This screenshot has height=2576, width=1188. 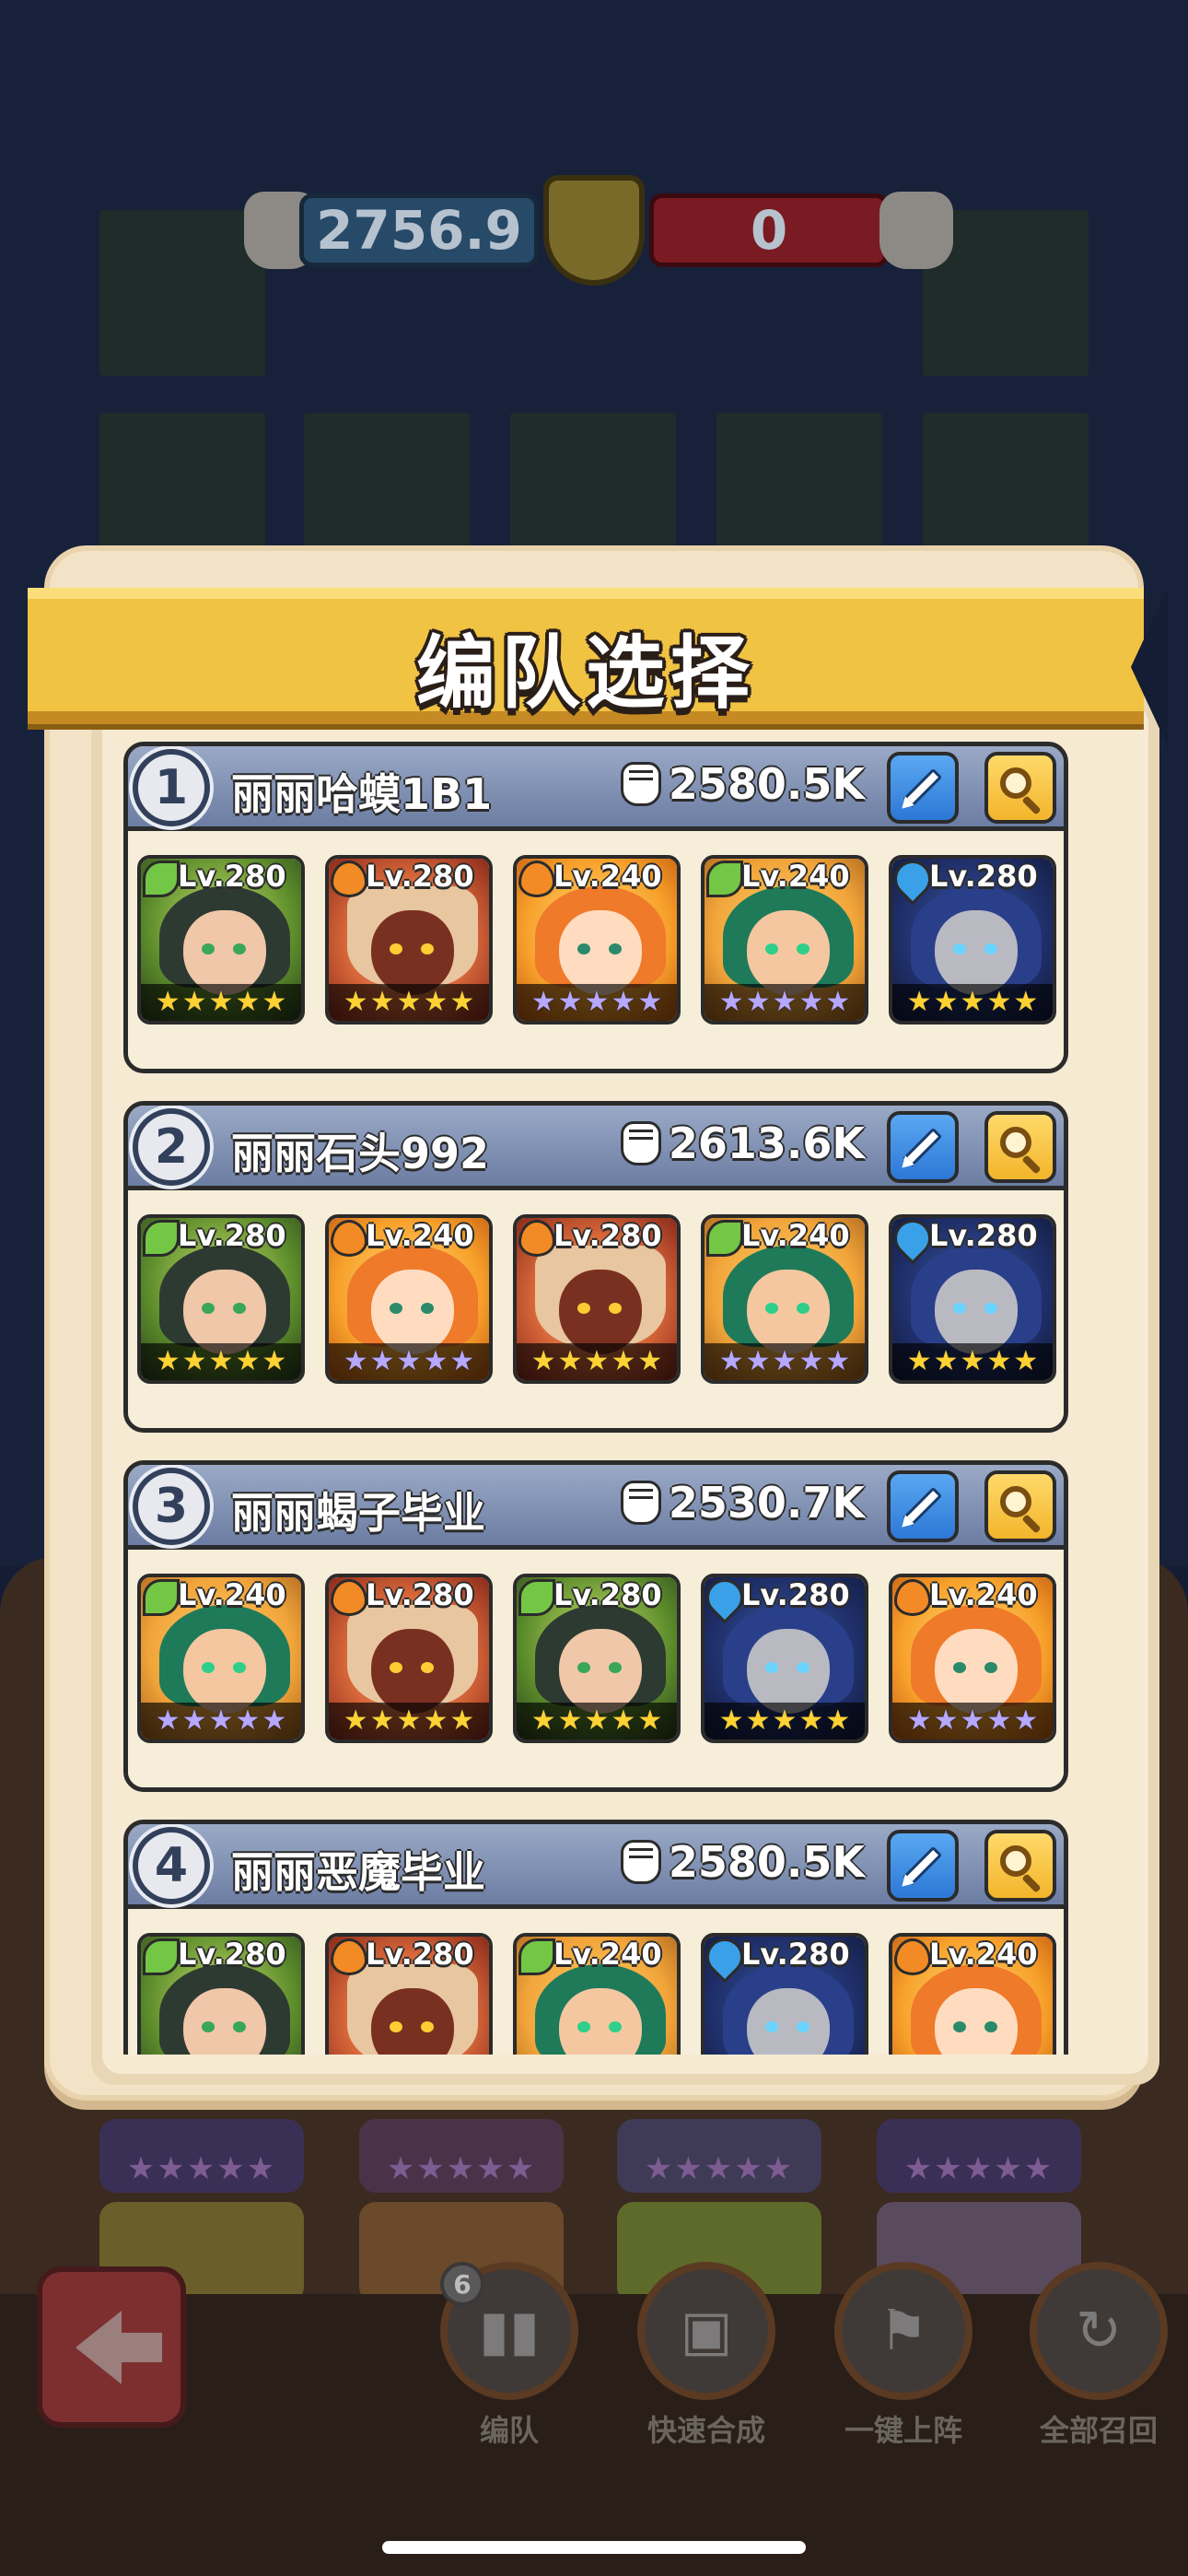 I want to click on team-power: 2580.5K, so click(x=742, y=784).